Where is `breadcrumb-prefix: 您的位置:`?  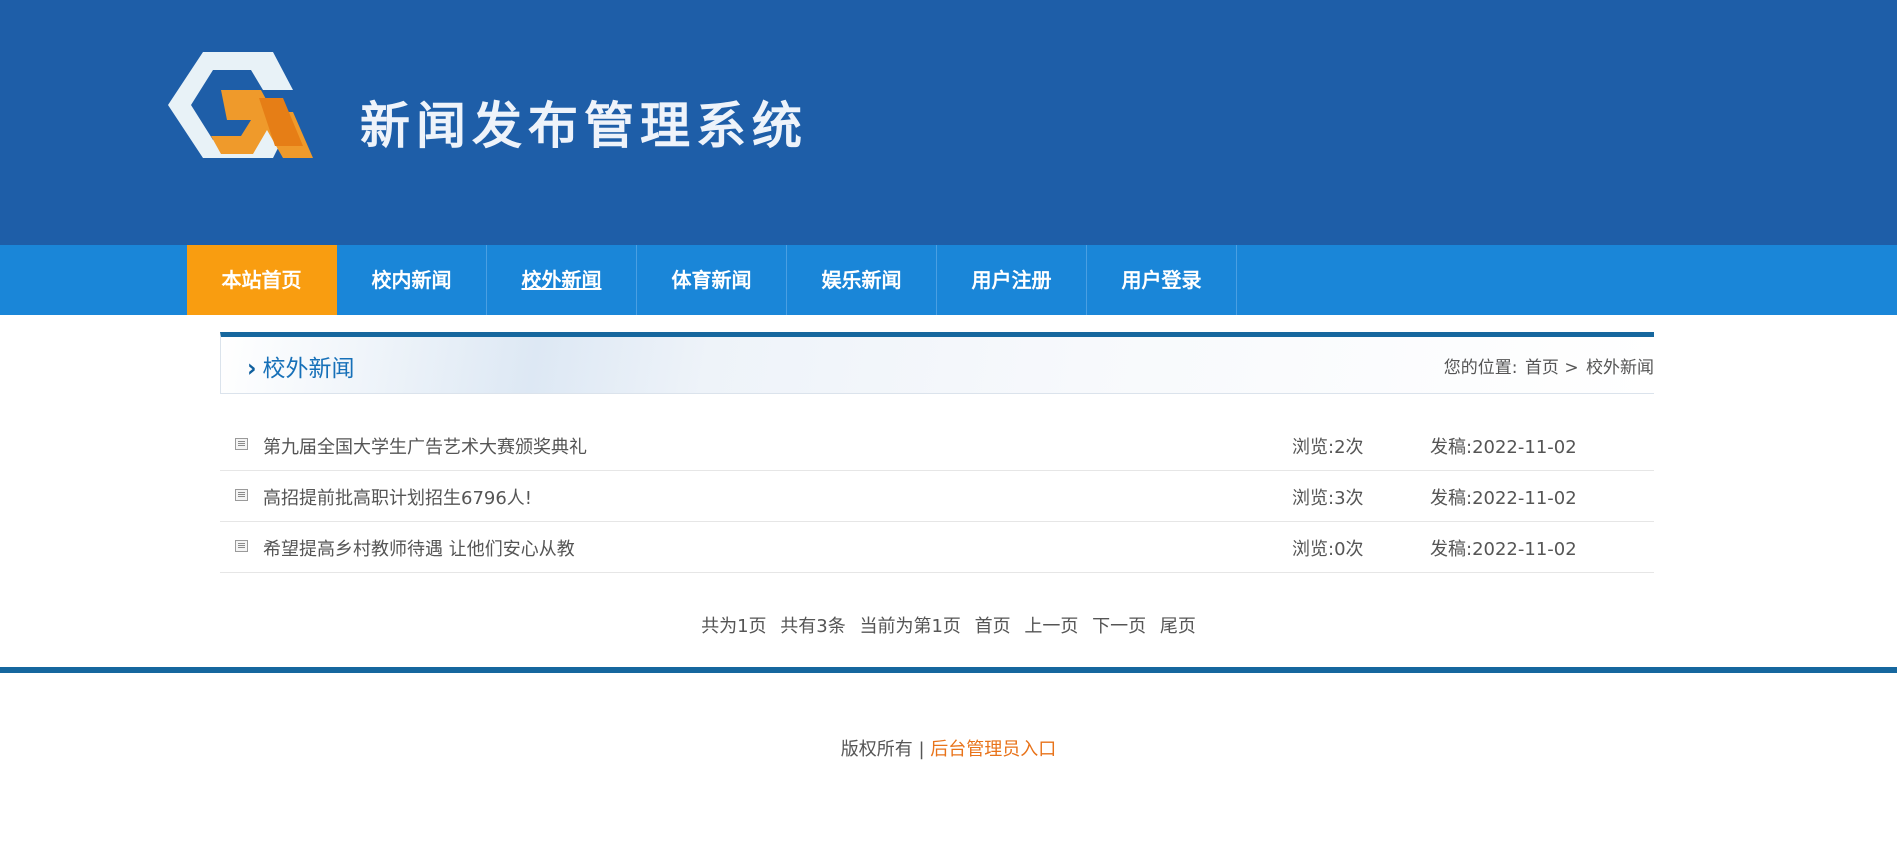
breadcrumb-prefix: 您的位置: is located at coordinates (1480, 368).